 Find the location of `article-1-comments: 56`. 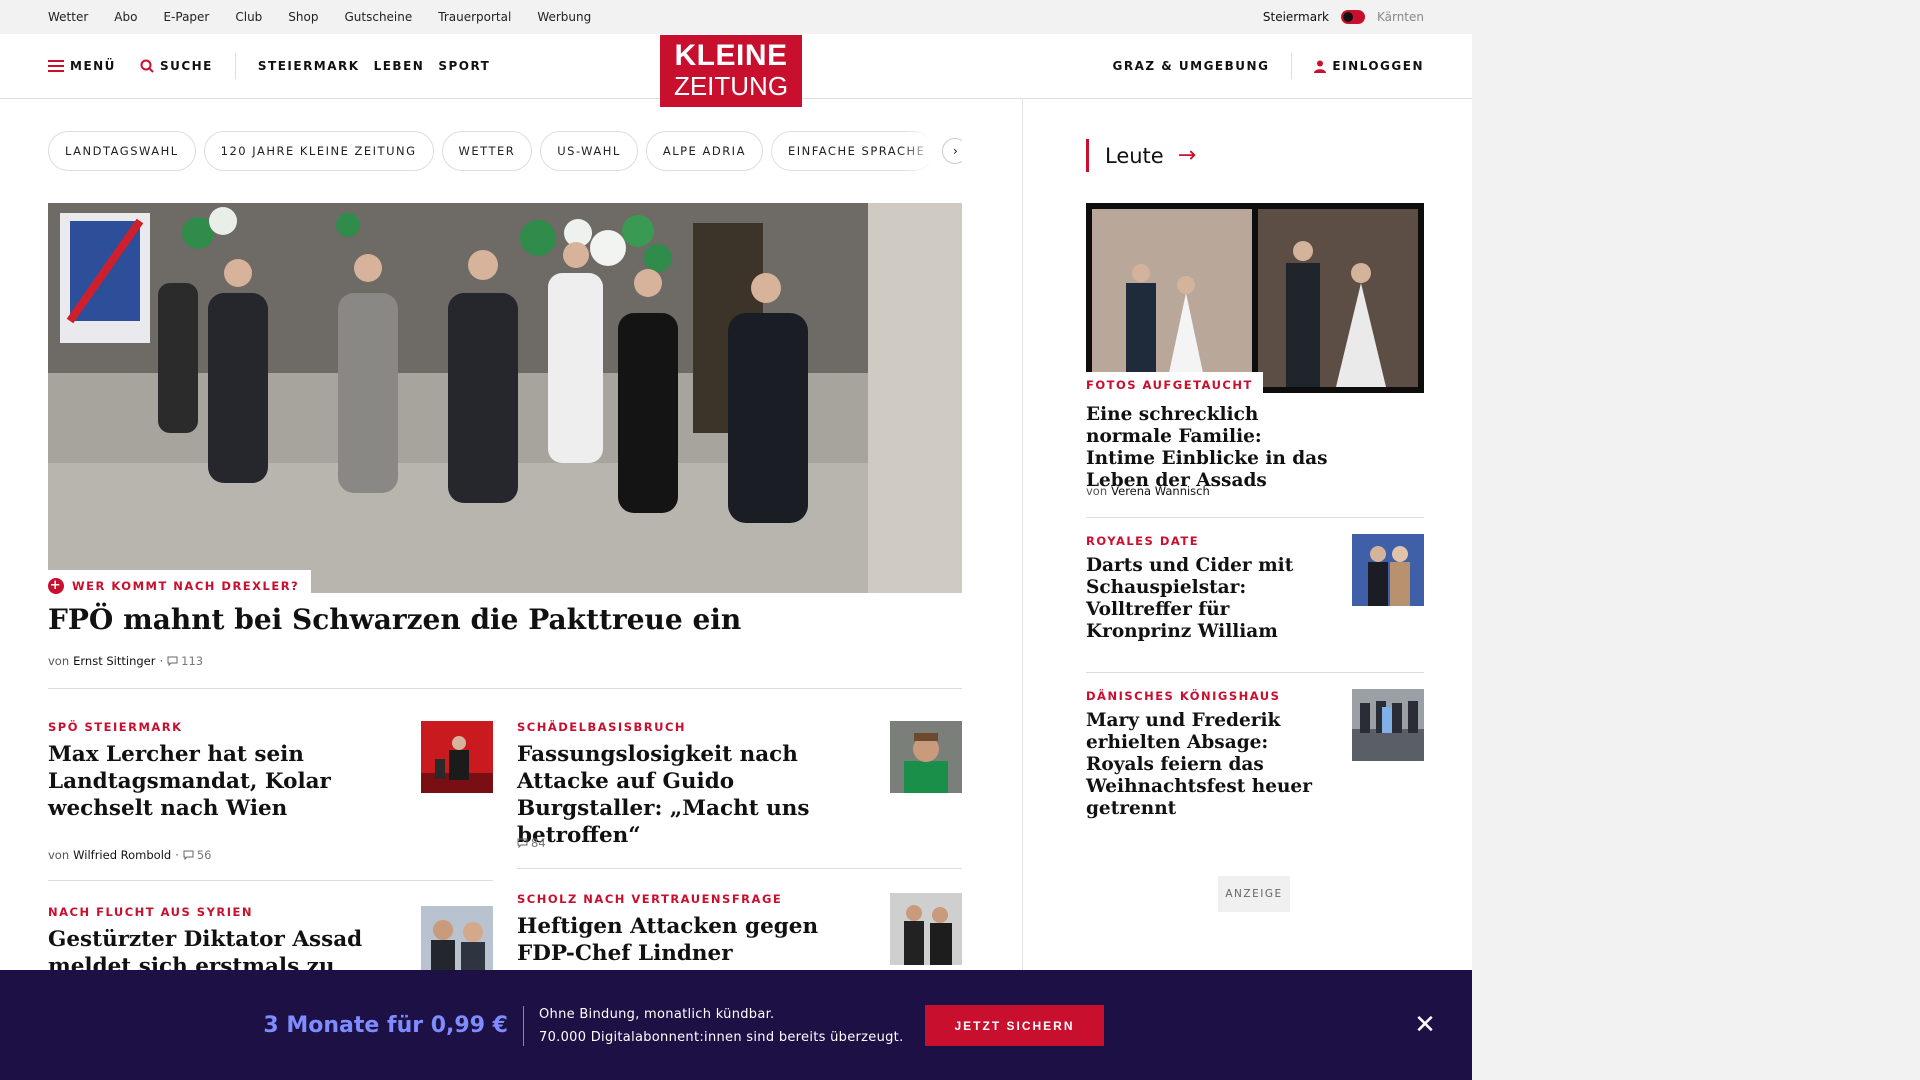

article-1-comments: 56 is located at coordinates (197, 855).